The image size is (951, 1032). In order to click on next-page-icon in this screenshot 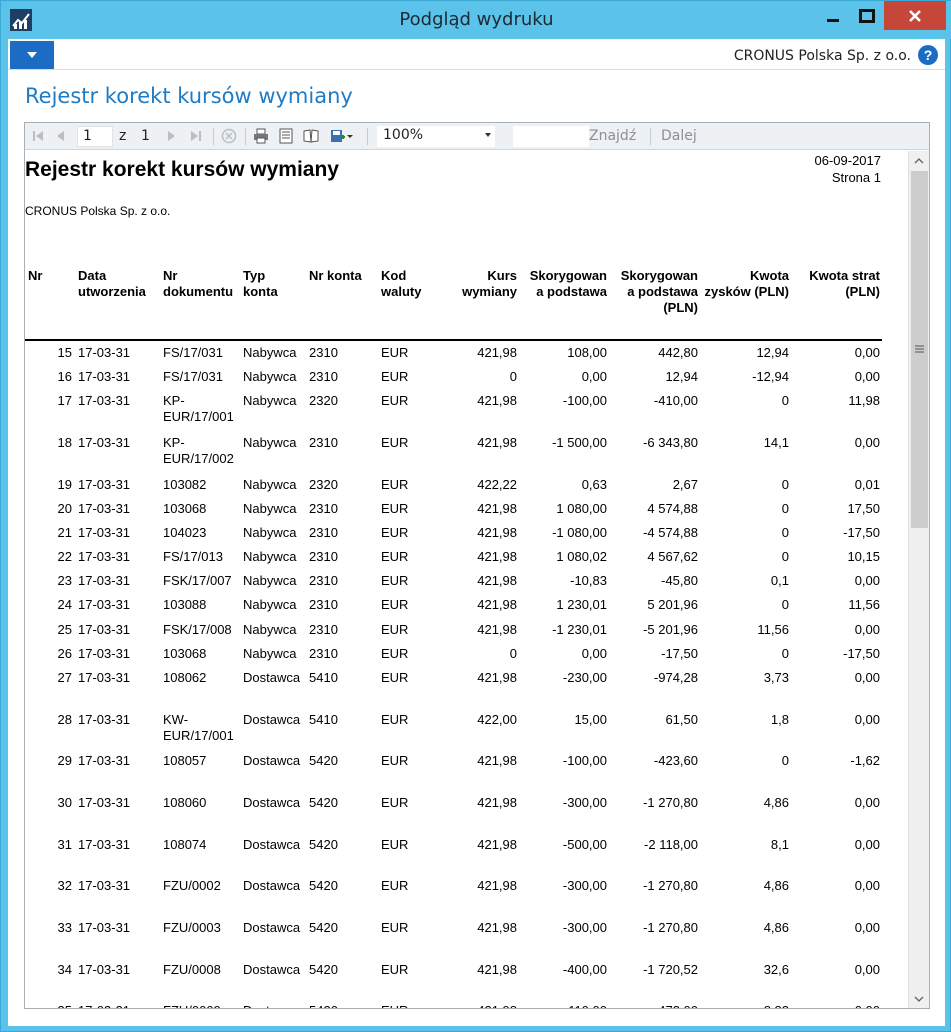, I will do `click(171, 136)`.